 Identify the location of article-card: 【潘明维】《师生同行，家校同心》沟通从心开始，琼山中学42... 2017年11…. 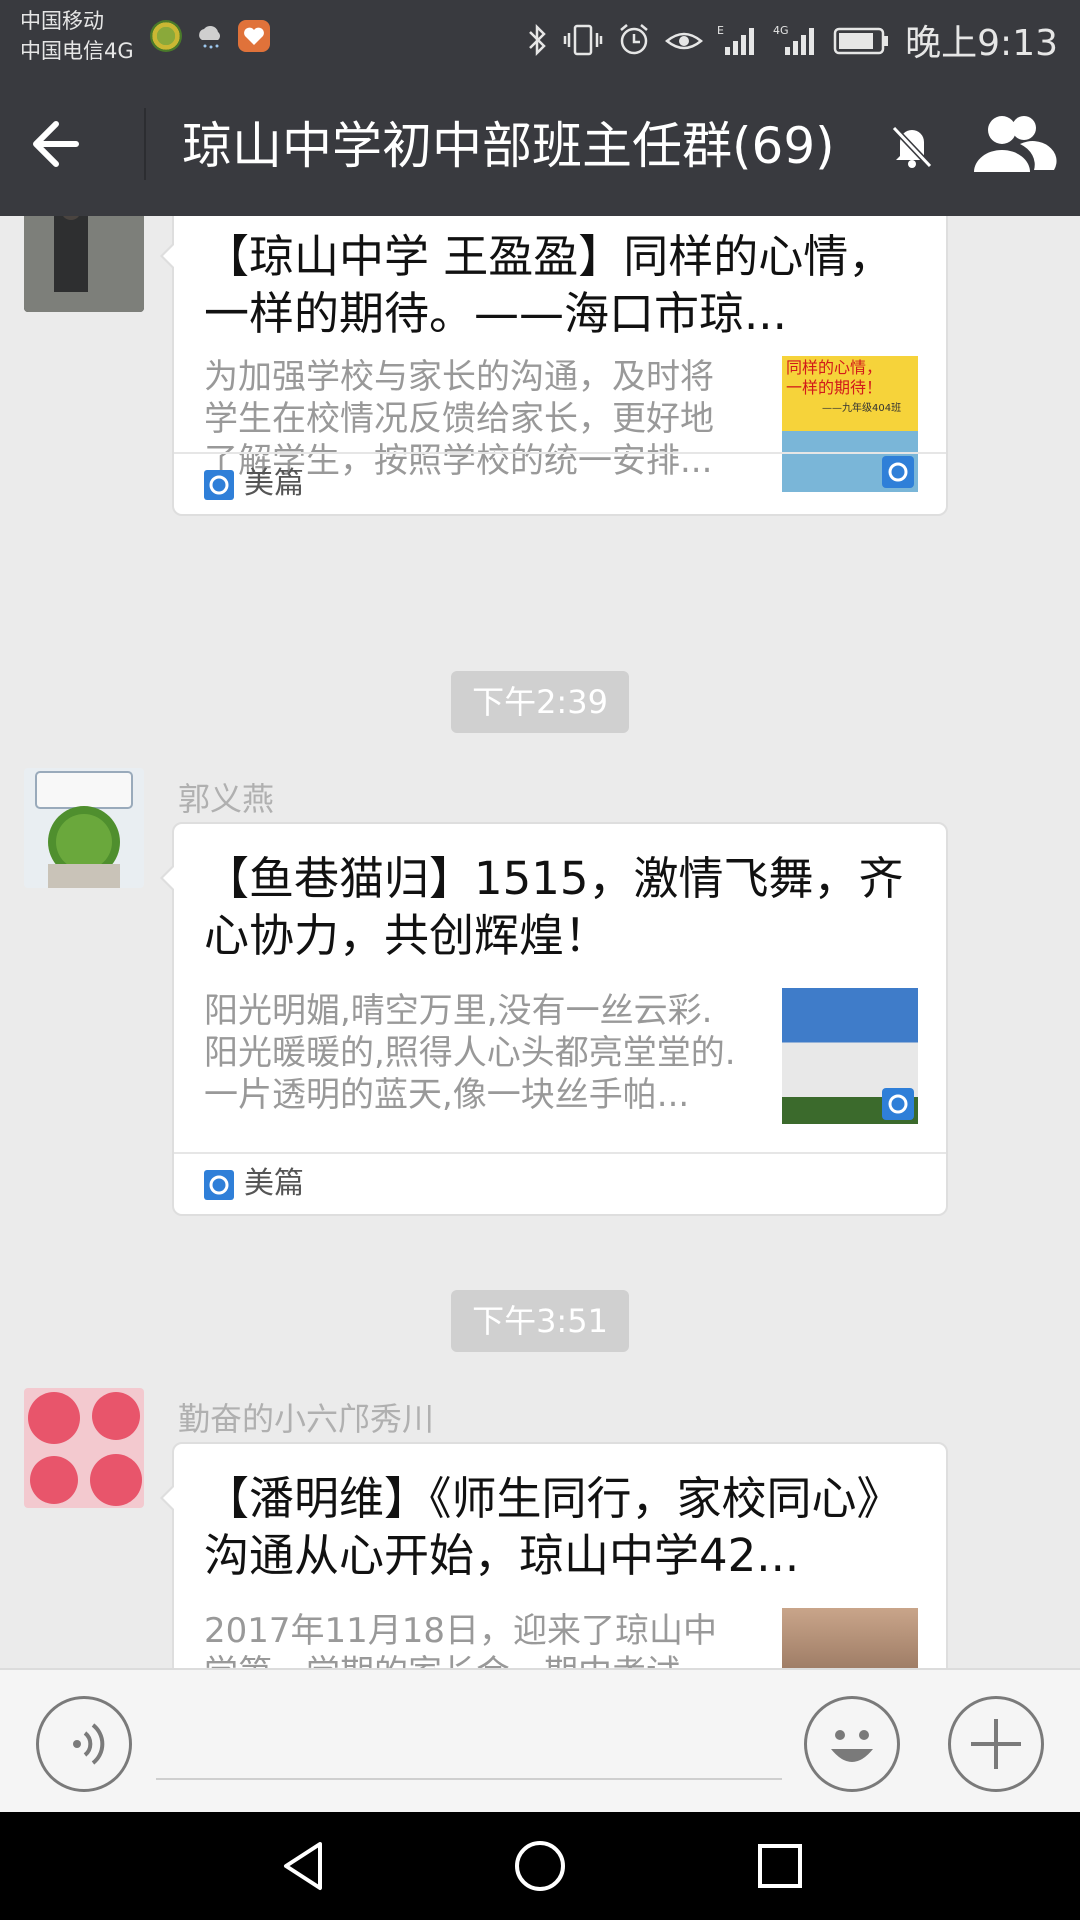
(554, 1555).